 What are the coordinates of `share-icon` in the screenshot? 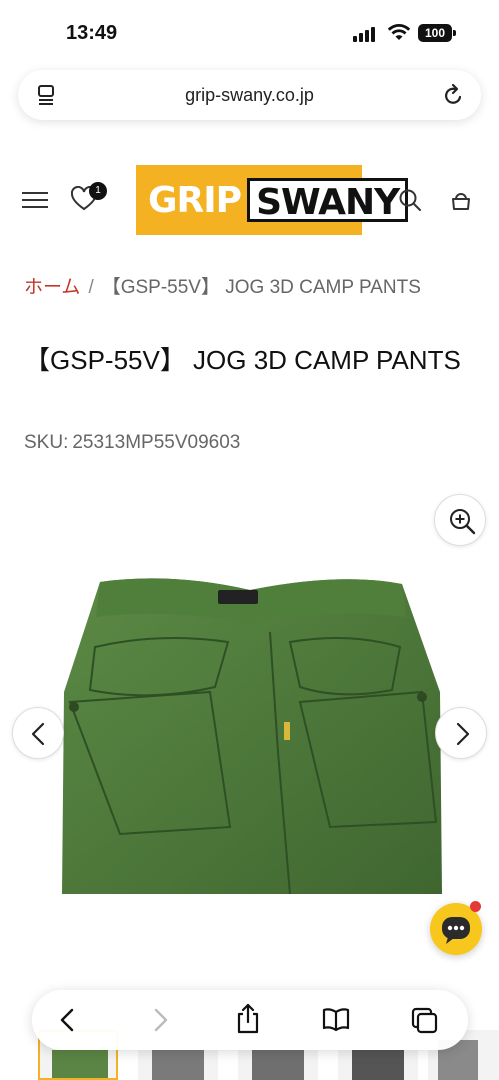 It's located at (248, 1018).